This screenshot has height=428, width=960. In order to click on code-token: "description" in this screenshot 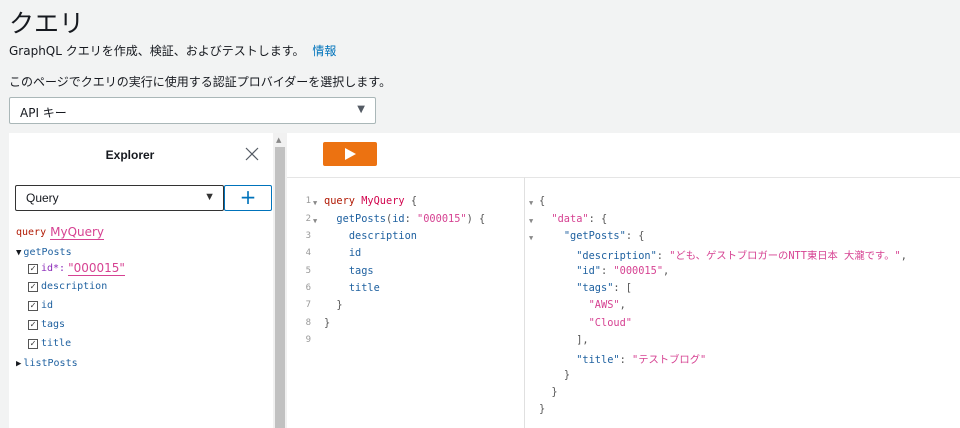, I will do `click(616, 256)`.